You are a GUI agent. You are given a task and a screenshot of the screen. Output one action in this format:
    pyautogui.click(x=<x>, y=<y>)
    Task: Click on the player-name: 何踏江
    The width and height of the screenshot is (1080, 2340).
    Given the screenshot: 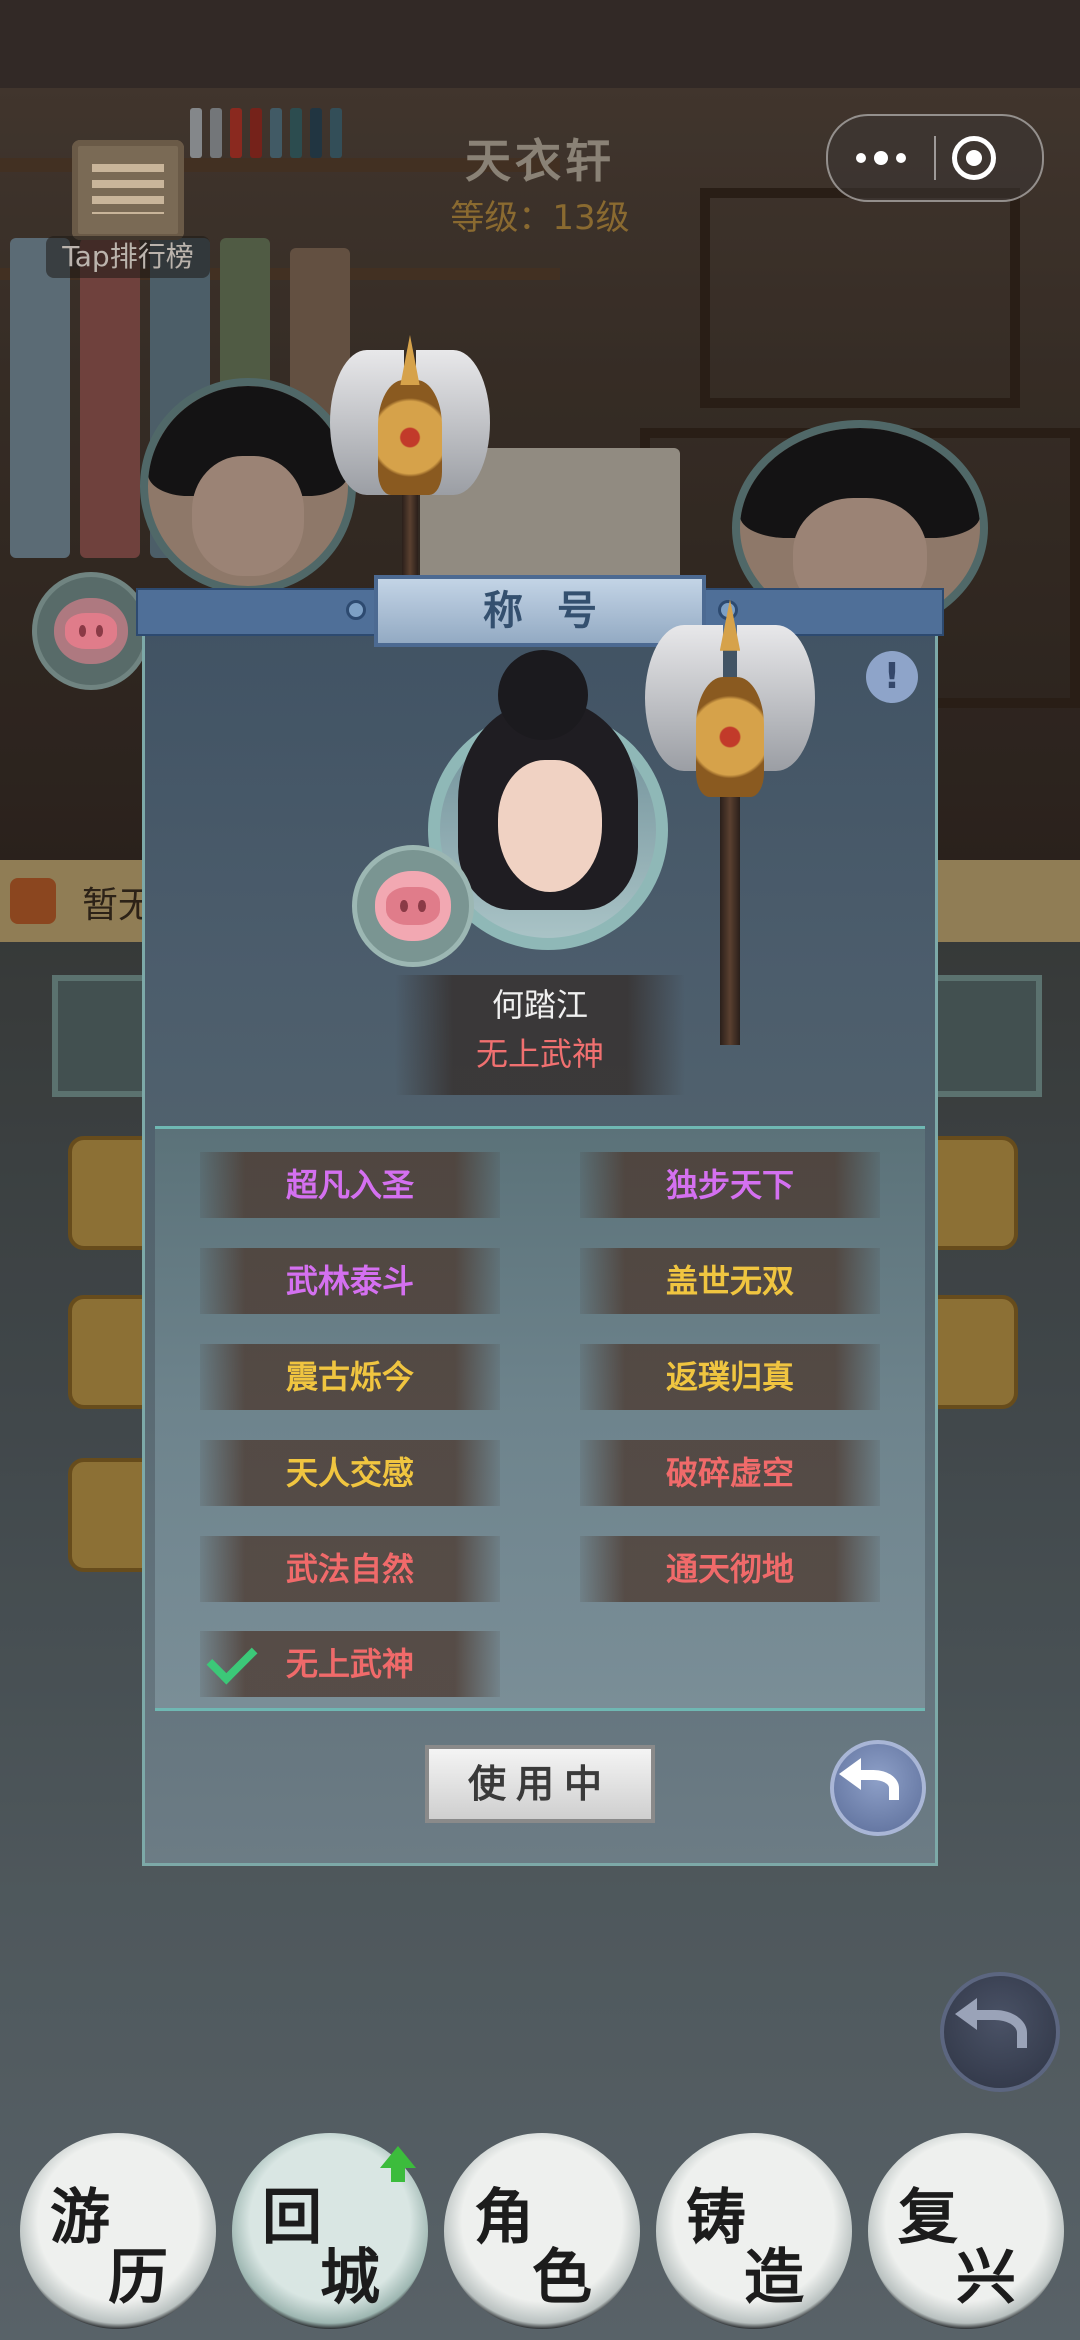 What is the action you would take?
    pyautogui.click(x=539, y=1005)
    